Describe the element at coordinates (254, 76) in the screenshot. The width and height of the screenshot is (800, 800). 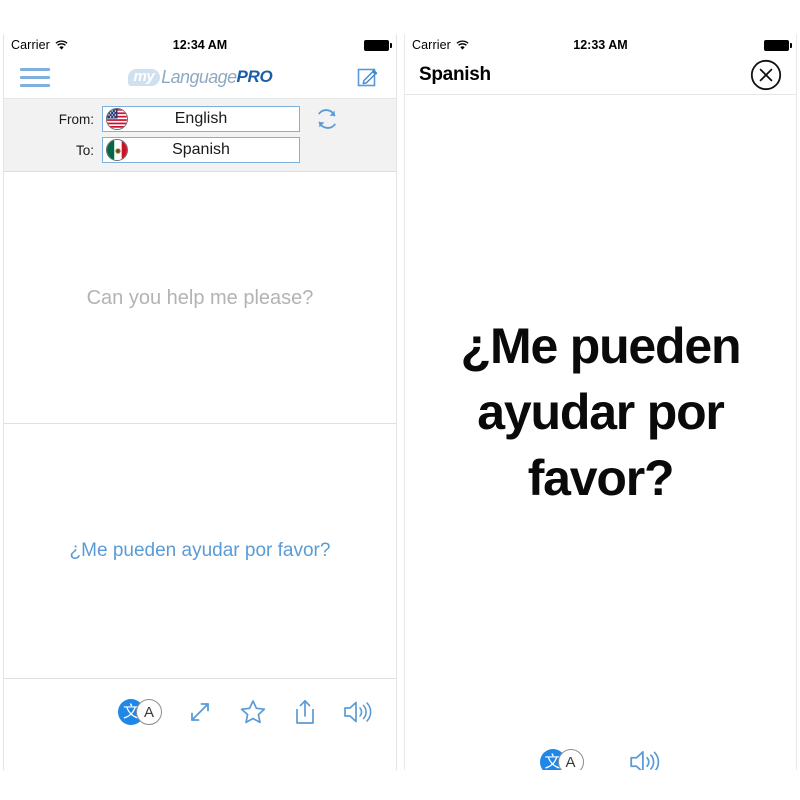
I see `logo-pro-text: PRO` at that location.